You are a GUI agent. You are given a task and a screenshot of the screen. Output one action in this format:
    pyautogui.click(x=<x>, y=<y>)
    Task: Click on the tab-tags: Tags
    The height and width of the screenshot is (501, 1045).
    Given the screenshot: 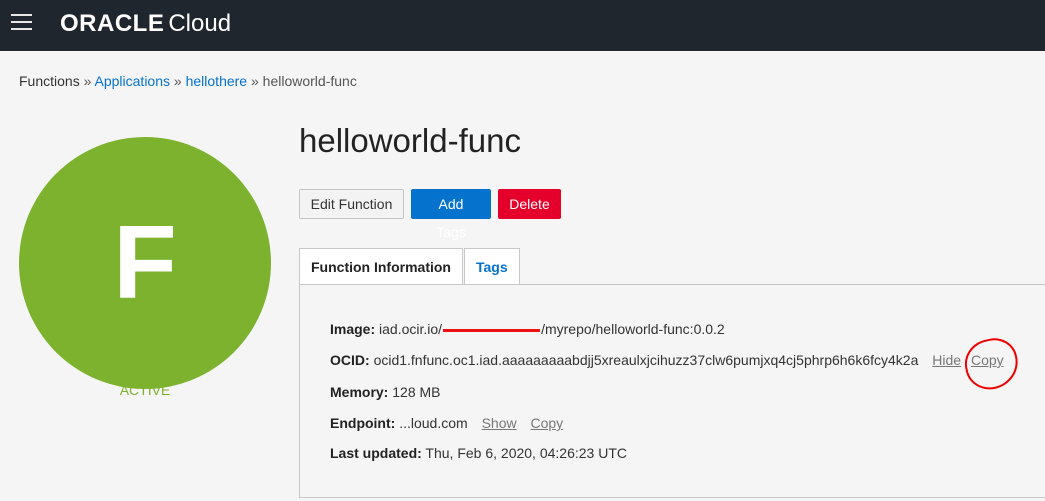 What is the action you would take?
    pyautogui.click(x=491, y=266)
    